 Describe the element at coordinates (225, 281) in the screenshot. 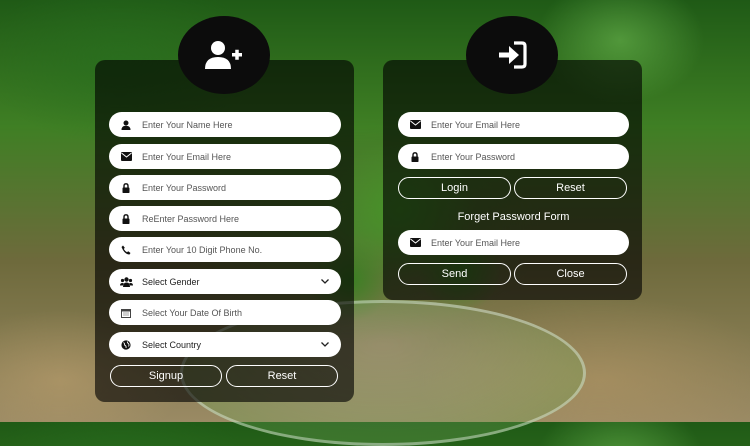

I see `gender-select: Select Gender` at that location.